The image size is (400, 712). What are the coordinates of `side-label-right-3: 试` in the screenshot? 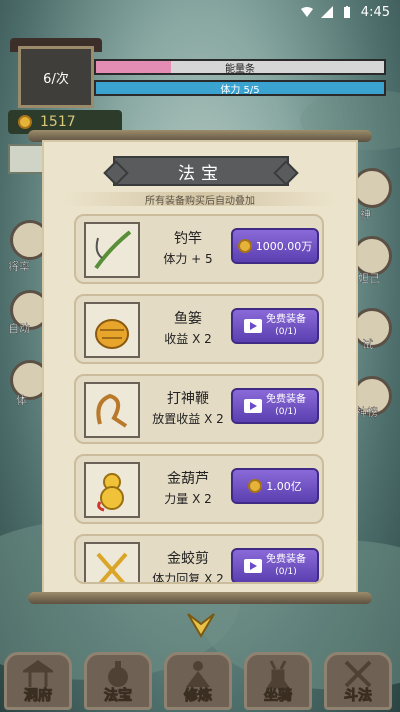 It's located at (367, 344).